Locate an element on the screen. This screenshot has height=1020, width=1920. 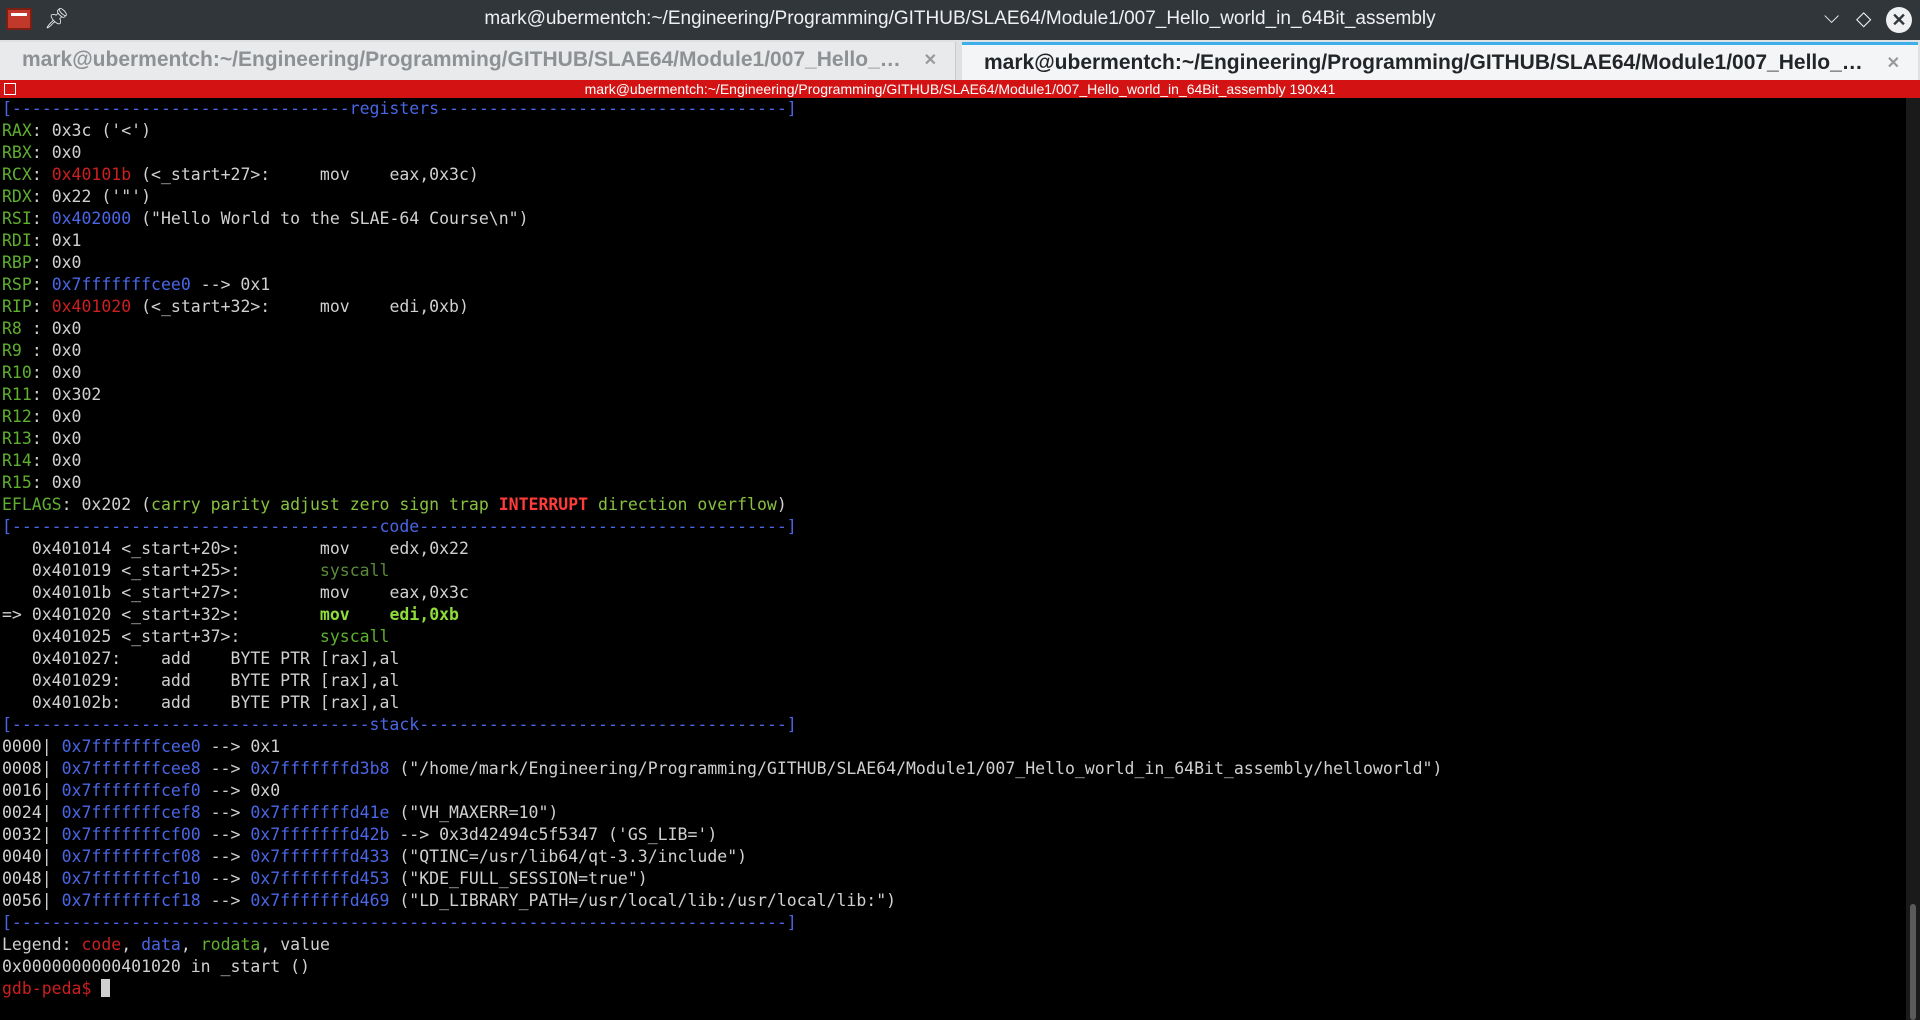
gdb-prompt: gdb-peda$ is located at coordinates (52, 988).